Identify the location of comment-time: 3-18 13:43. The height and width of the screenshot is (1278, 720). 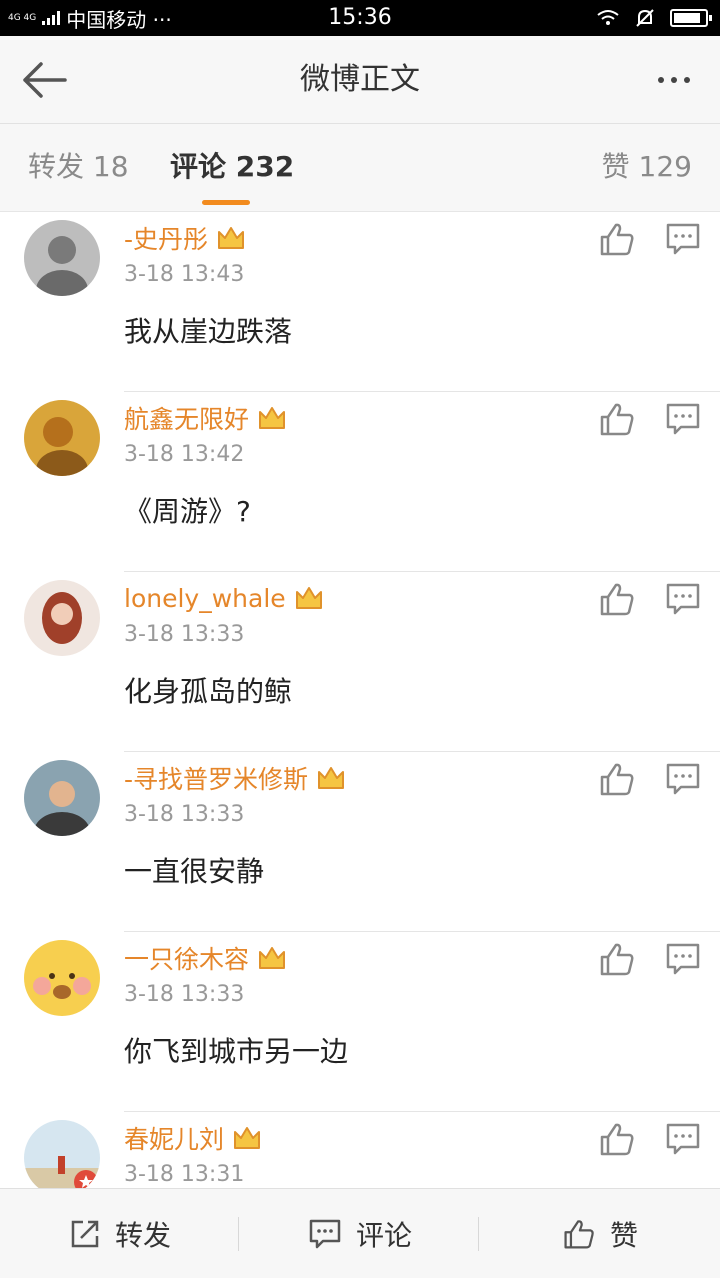
(184, 274).